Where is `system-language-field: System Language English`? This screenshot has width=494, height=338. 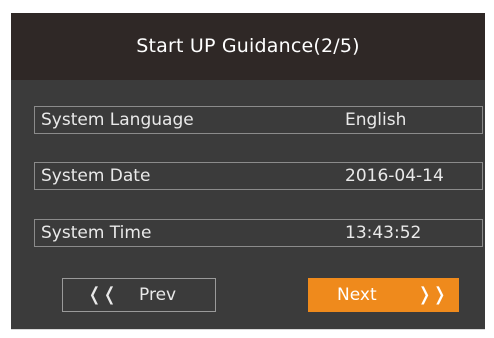
system-language-field: System Language English is located at coordinates (258, 120).